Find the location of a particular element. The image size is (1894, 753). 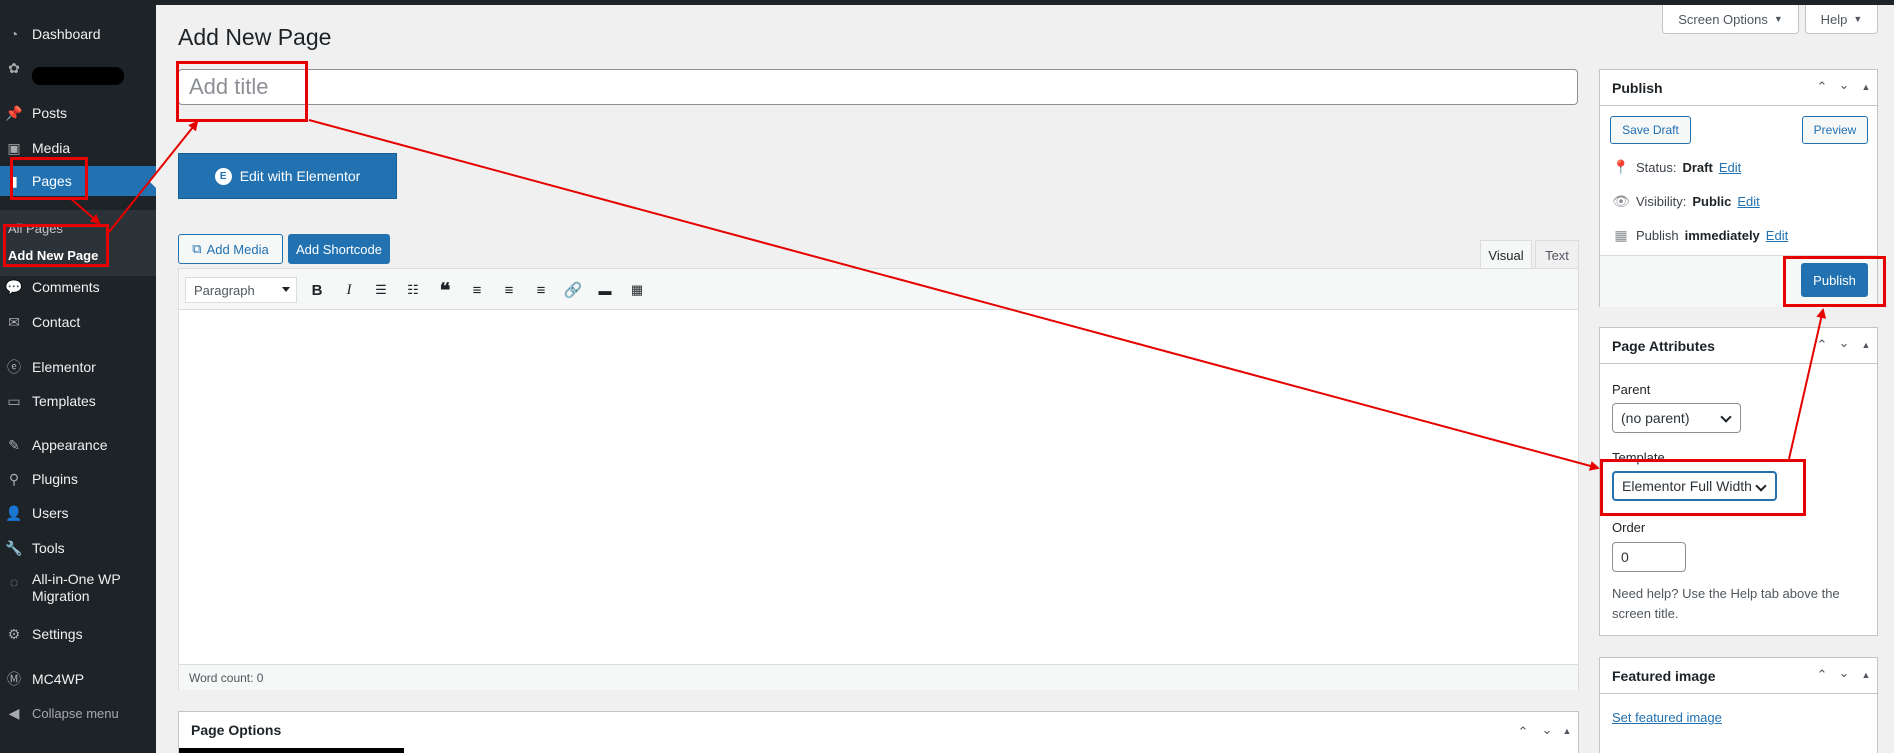

parent-select-value: (no parent) is located at coordinates (1655, 418).